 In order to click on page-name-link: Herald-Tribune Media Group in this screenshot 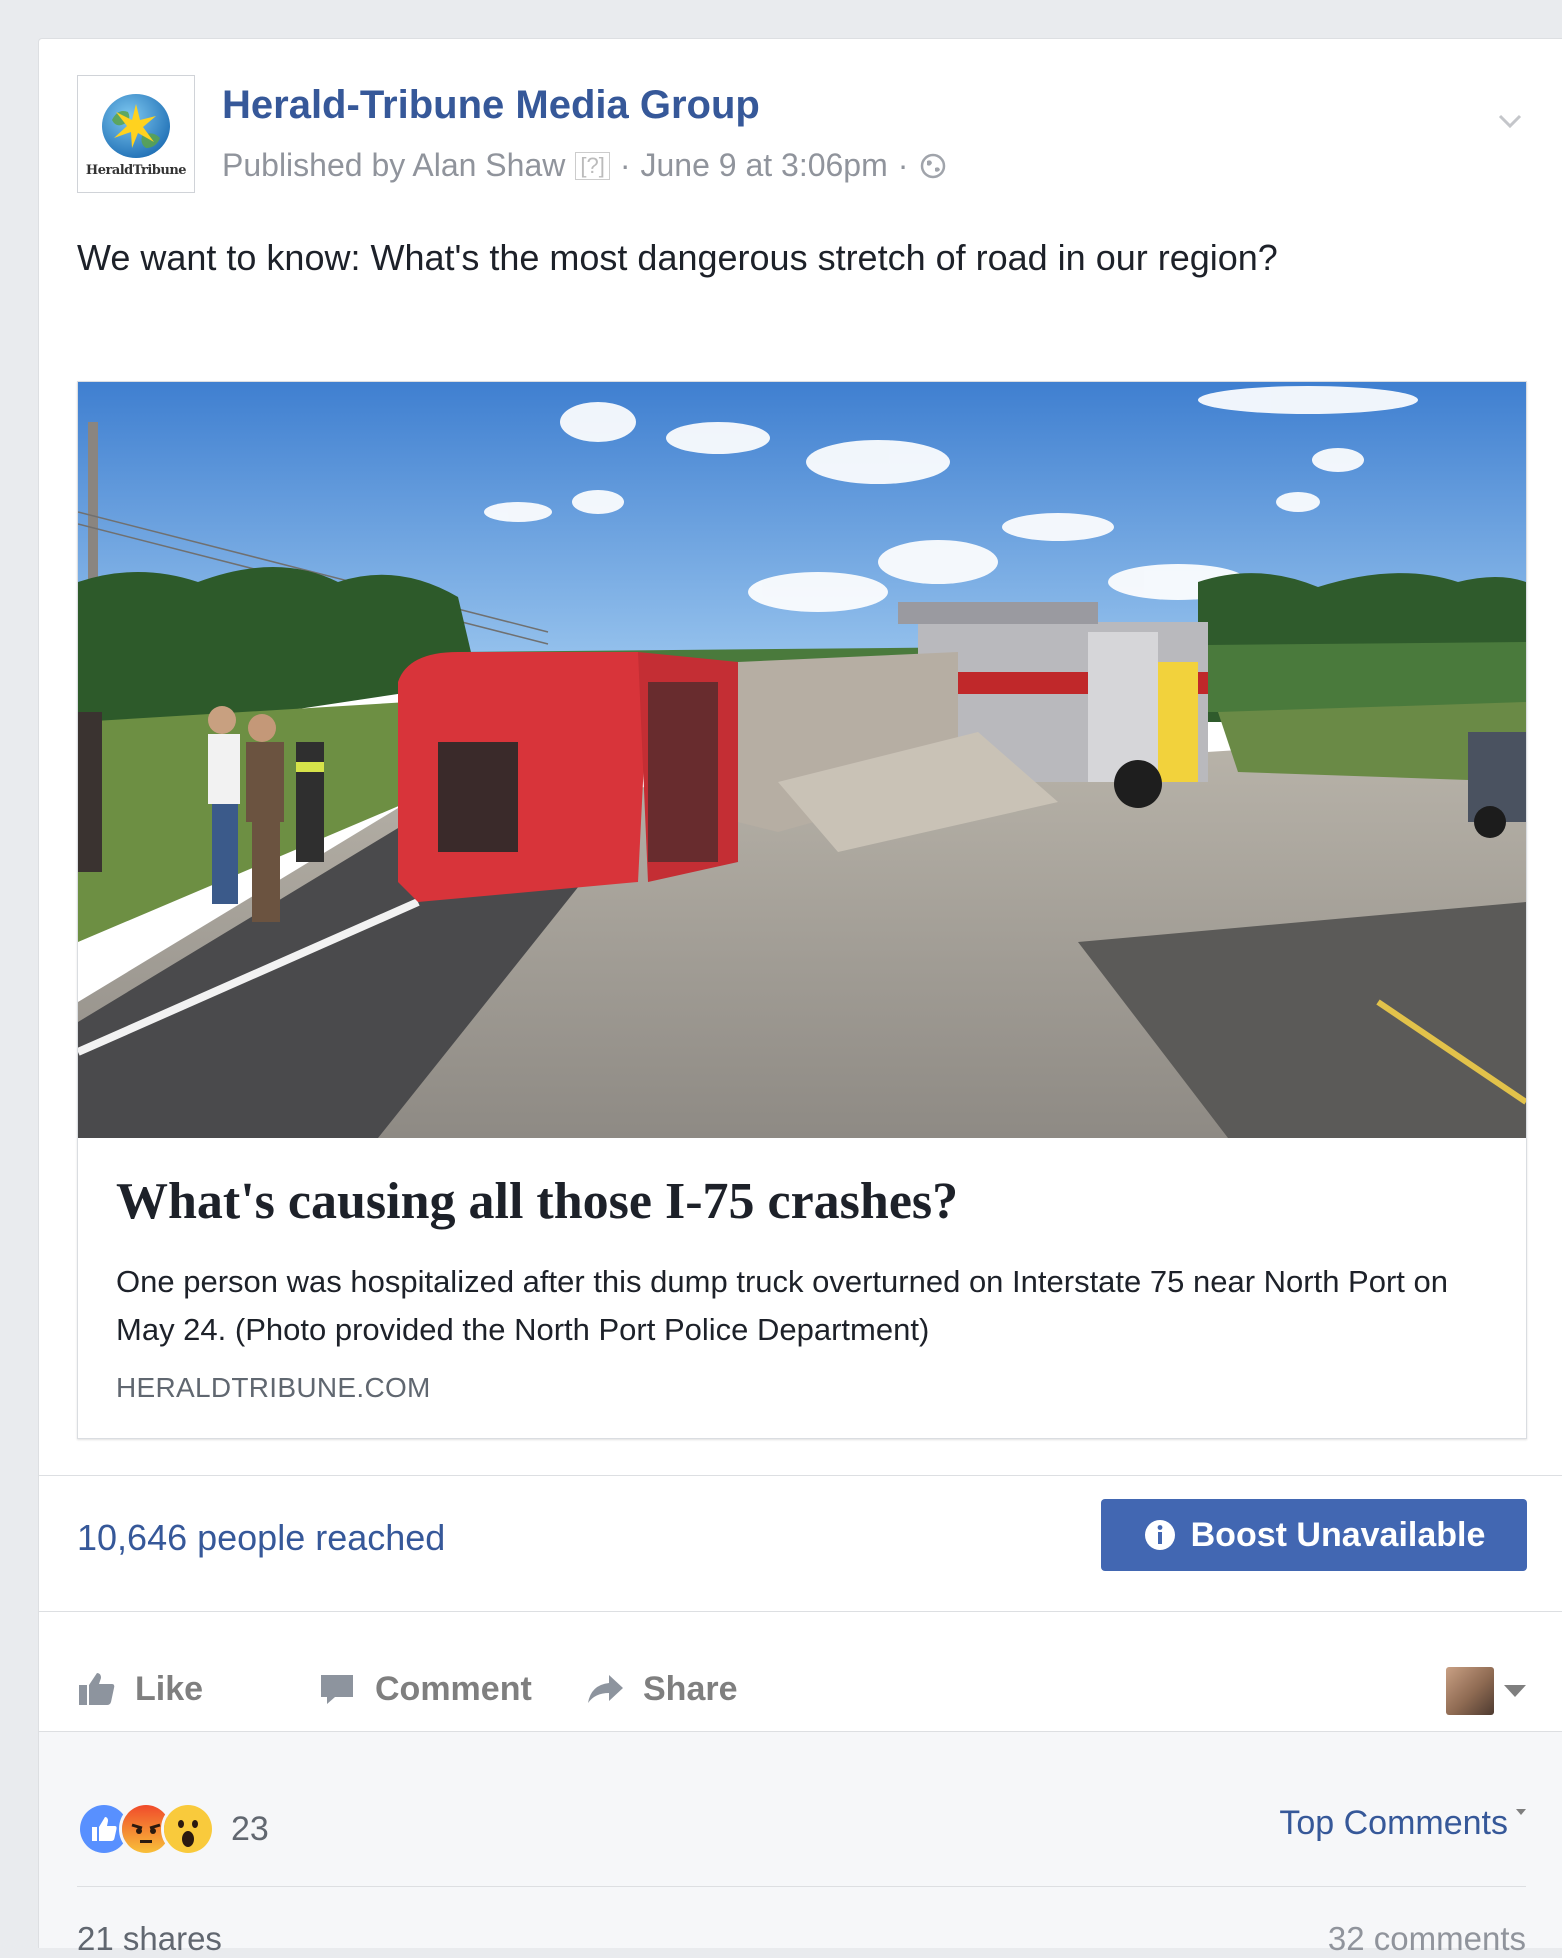, I will do `click(491, 105)`.